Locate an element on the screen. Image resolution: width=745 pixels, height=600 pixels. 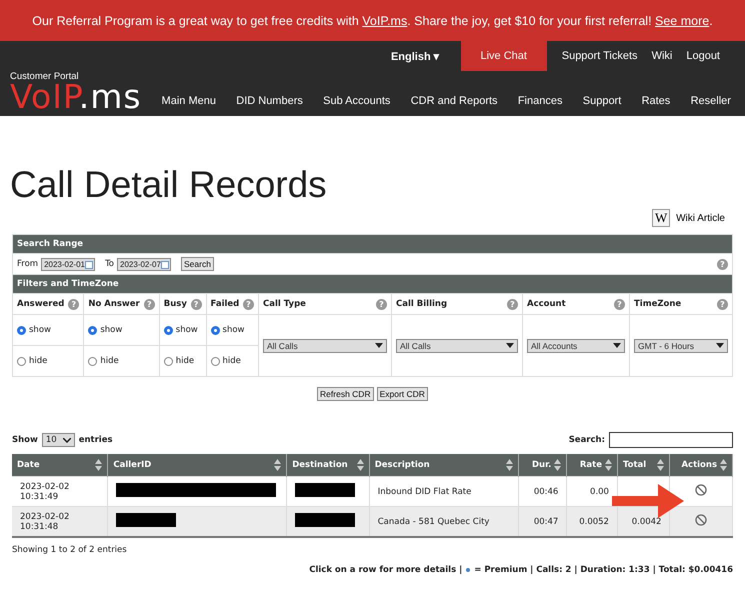
summary-text: Click on a row for more details | is located at coordinates (385, 570).